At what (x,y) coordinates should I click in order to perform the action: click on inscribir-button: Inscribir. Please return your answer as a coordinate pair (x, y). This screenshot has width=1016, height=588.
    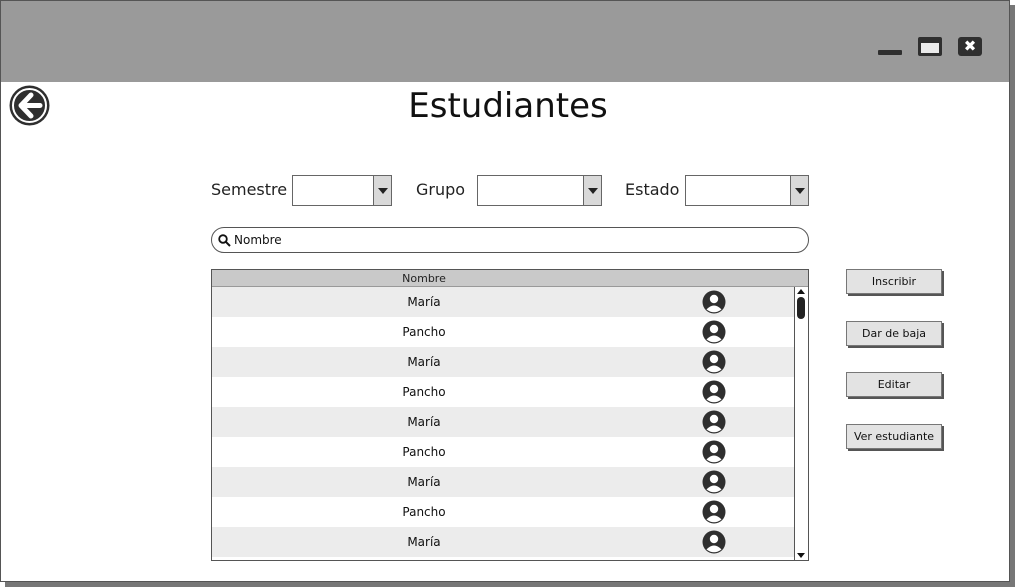
    Looking at the image, I should click on (894, 281).